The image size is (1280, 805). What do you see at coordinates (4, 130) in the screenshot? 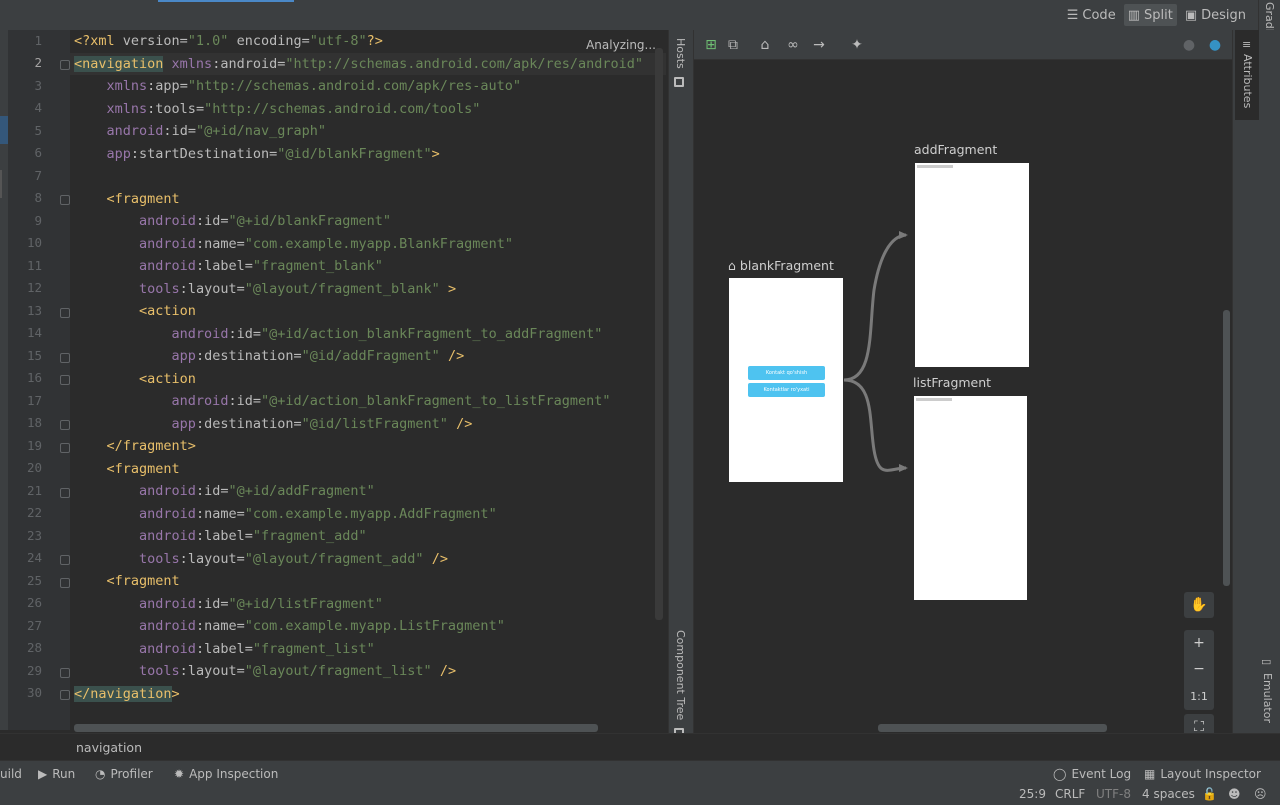
I see `project-tool-marker` at bounding box center [4, 130].